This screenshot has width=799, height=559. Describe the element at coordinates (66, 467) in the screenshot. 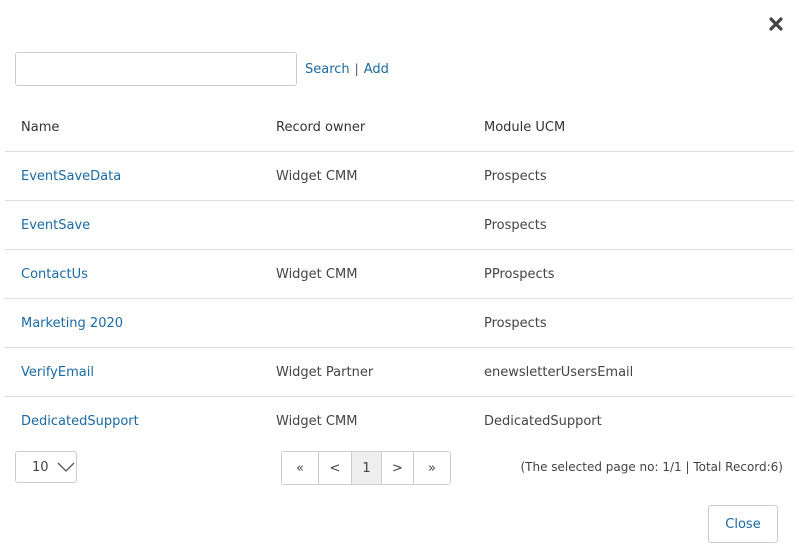

I see `chevron-down-icon` at that location.